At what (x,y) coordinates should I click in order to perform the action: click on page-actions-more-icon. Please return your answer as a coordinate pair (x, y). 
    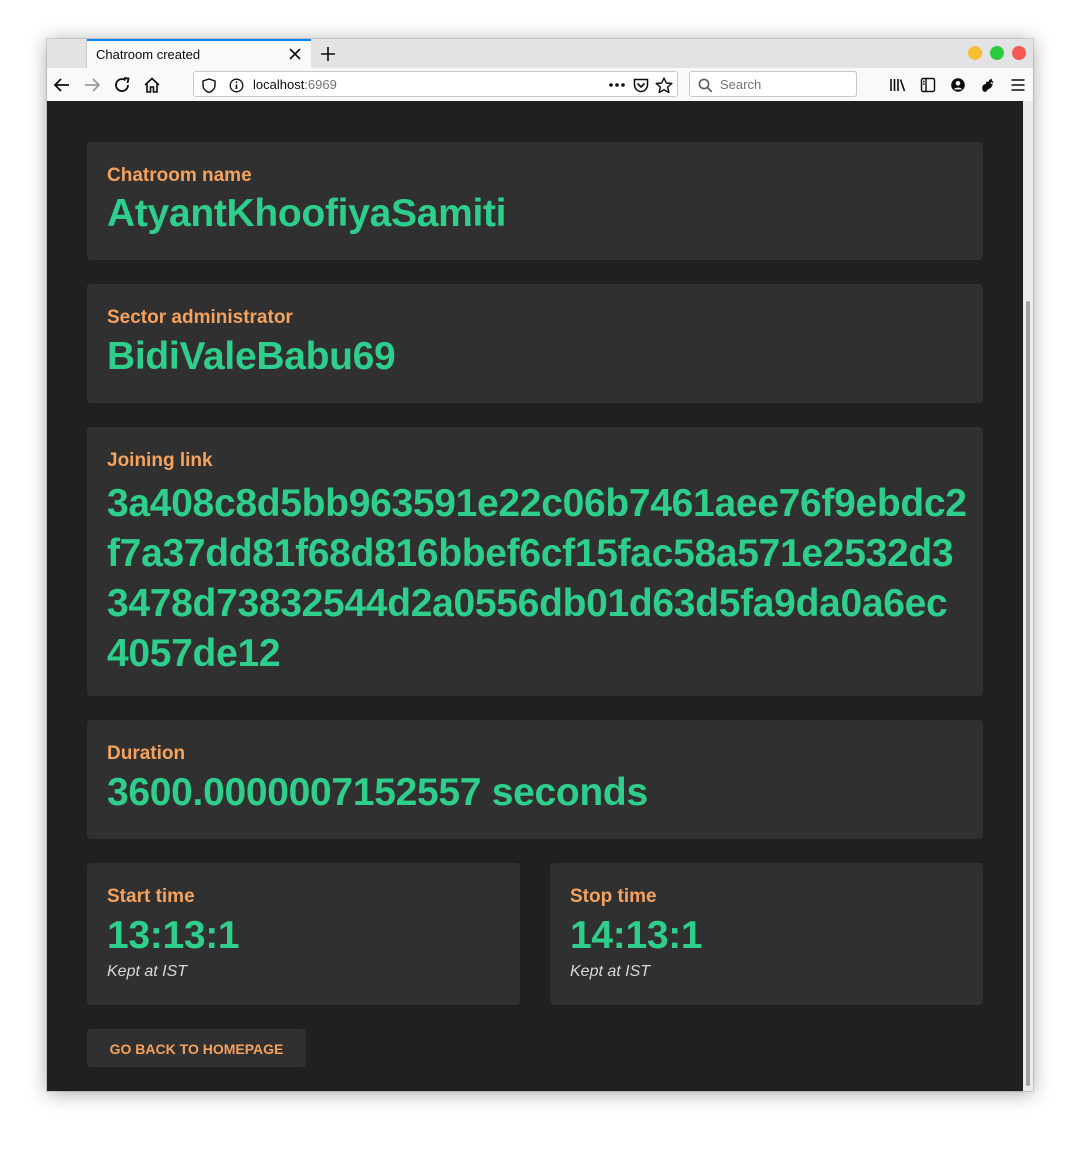
    Looking at the image, I should click on (617, 85).